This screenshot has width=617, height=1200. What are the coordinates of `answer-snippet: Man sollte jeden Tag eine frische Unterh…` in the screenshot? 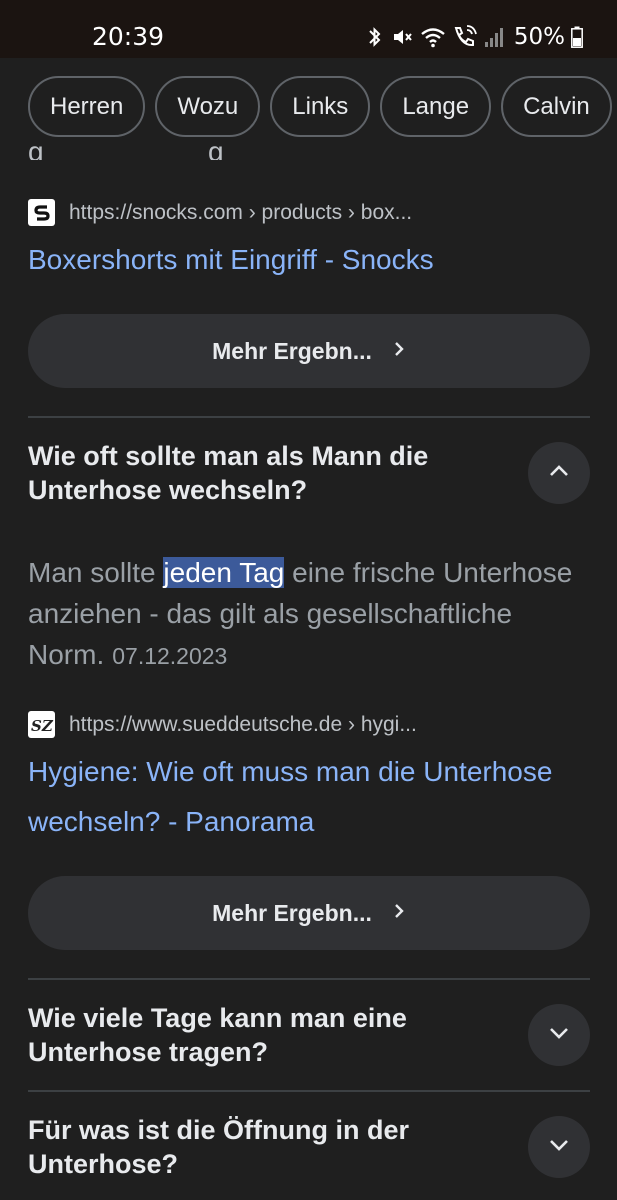 It's located at (309, 614).